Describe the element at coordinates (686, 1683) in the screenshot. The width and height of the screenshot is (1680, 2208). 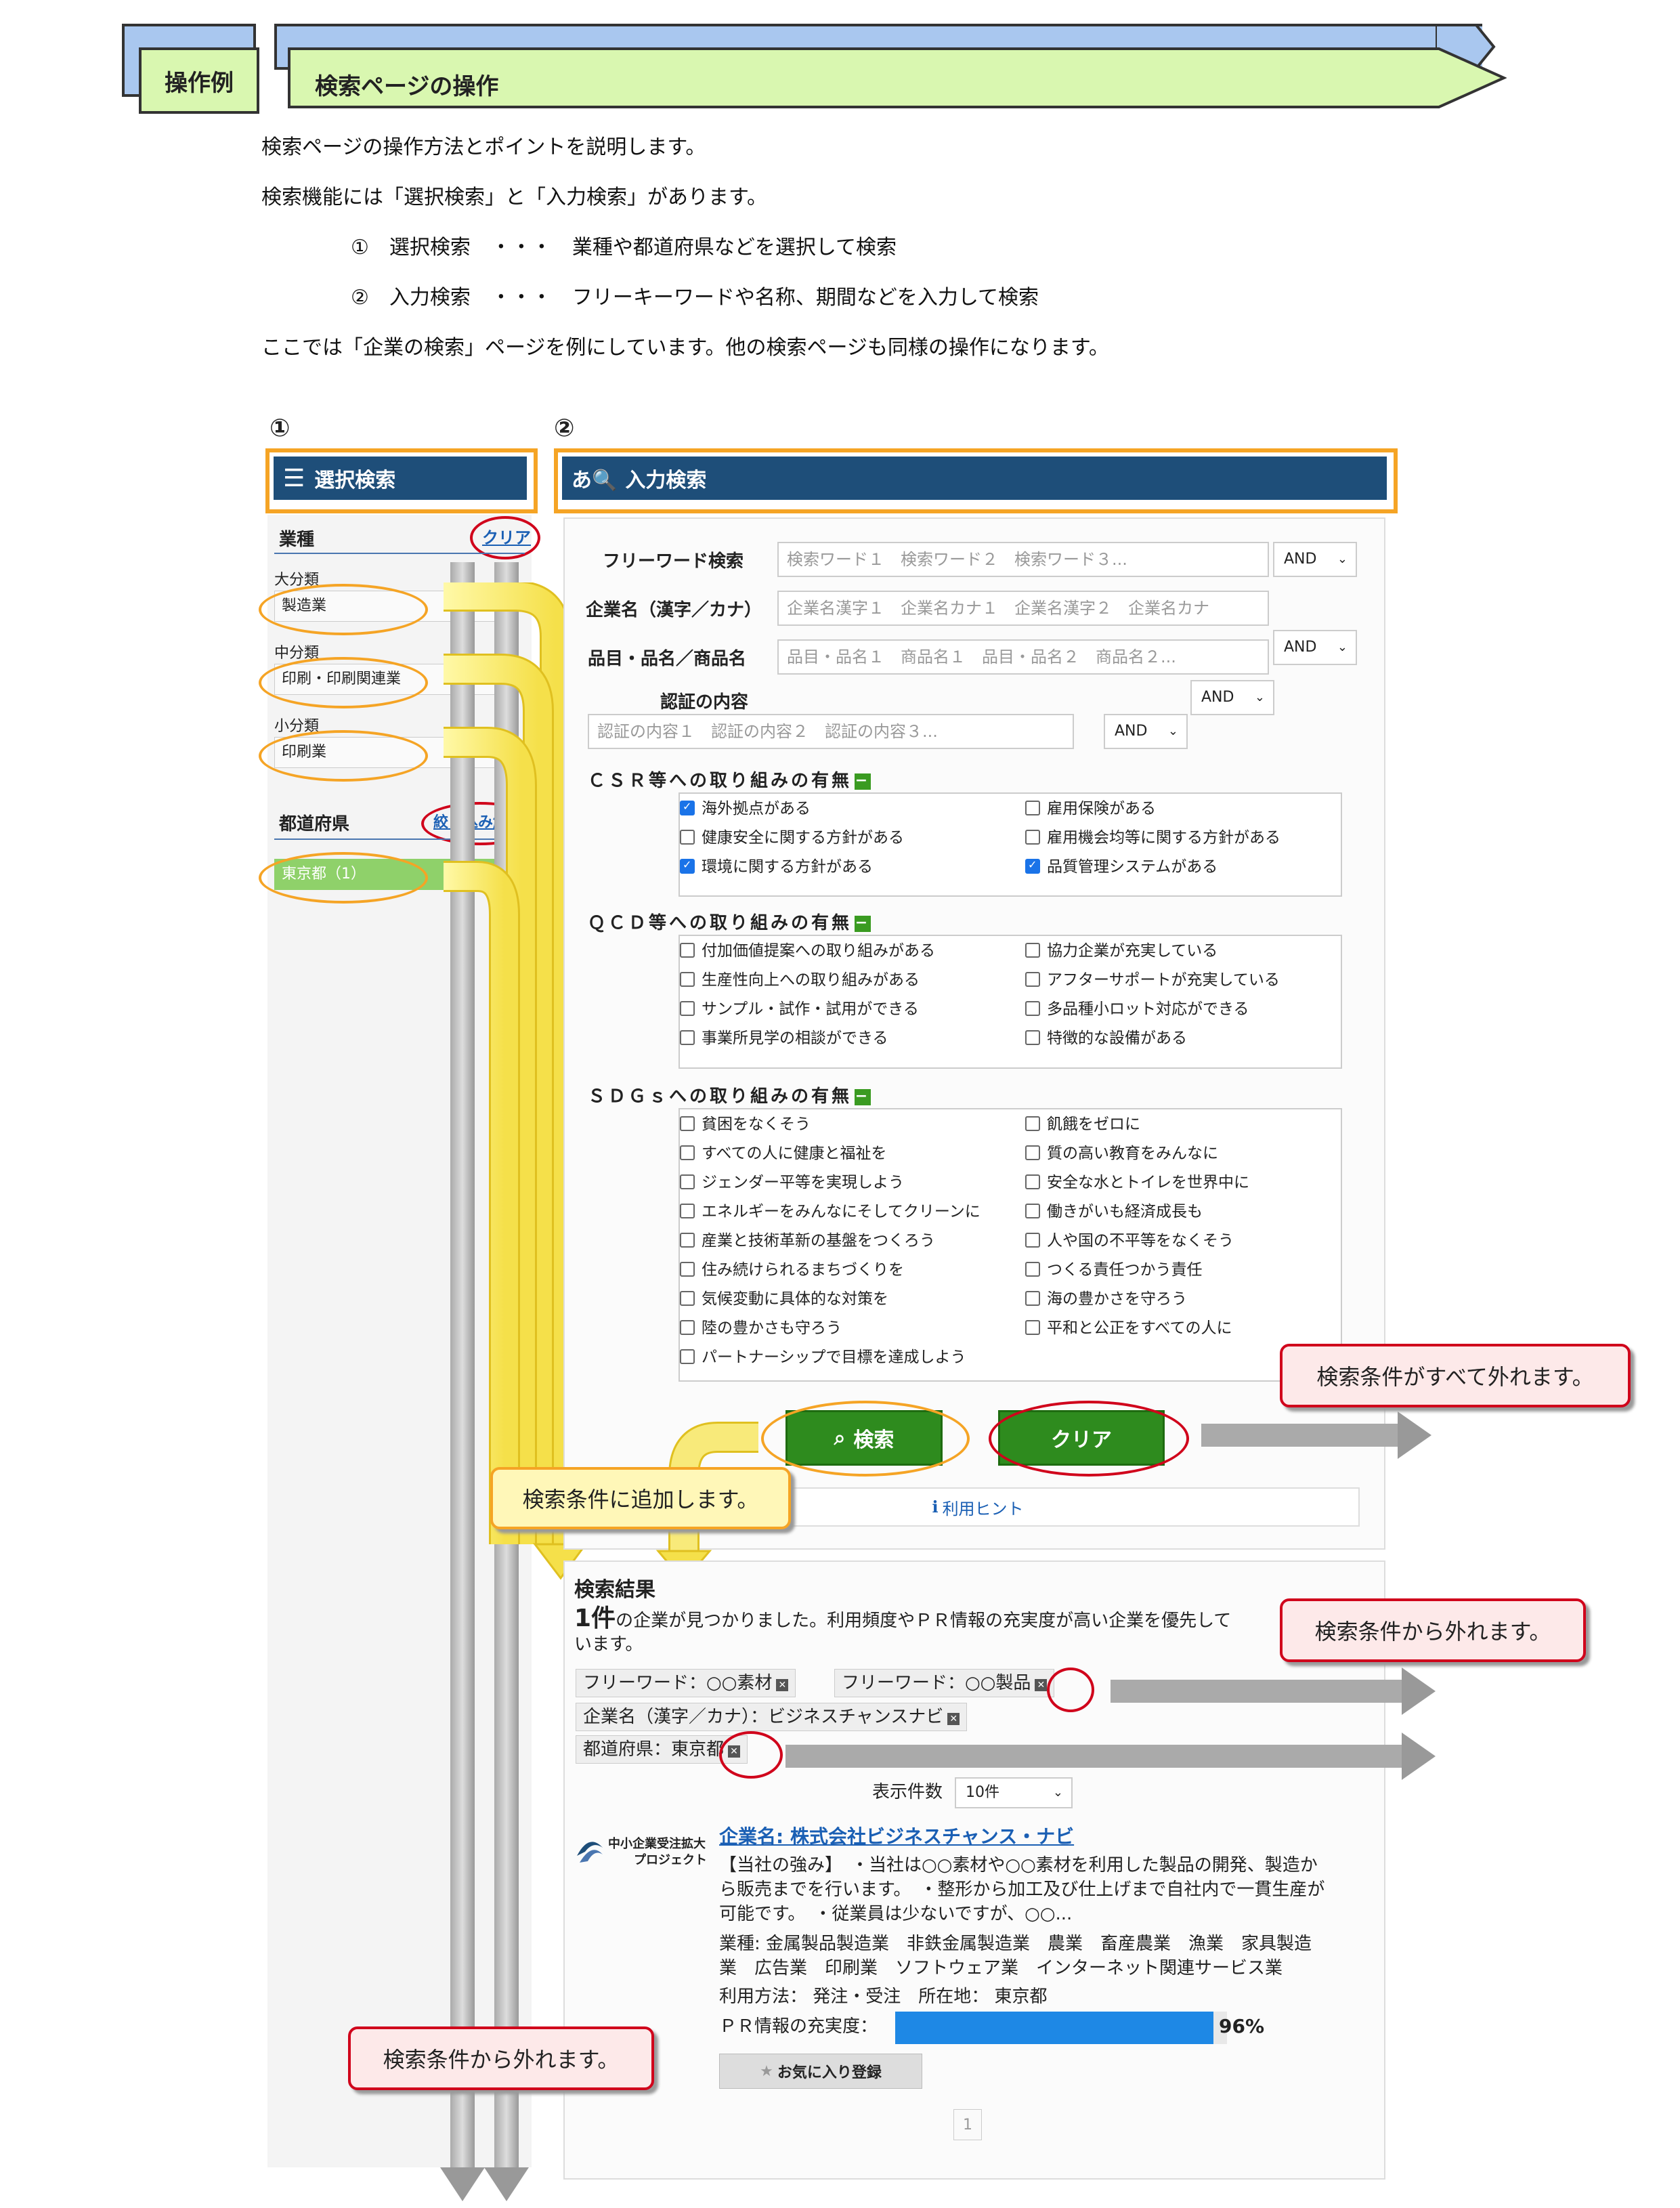
I see `filter-tag: フリーワード：○○素材 ✕` at that location.